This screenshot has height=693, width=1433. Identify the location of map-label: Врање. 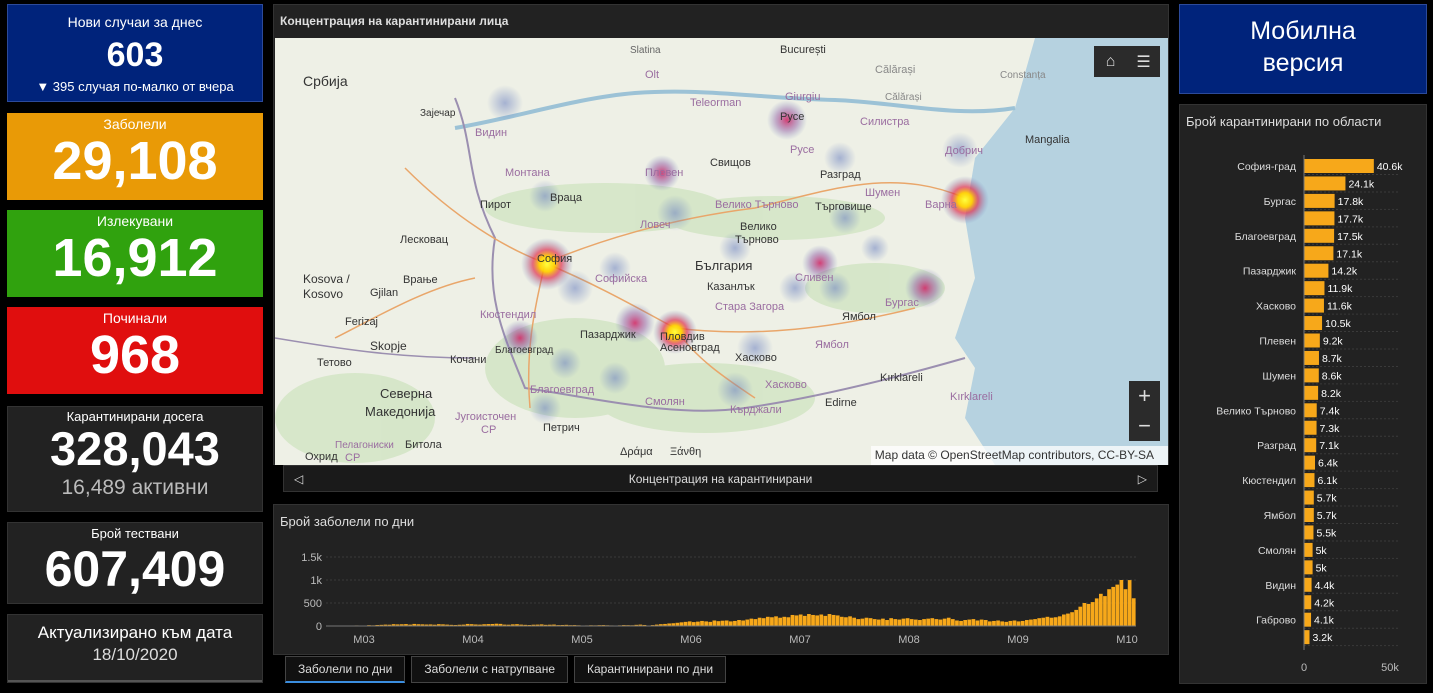
(420, 280).